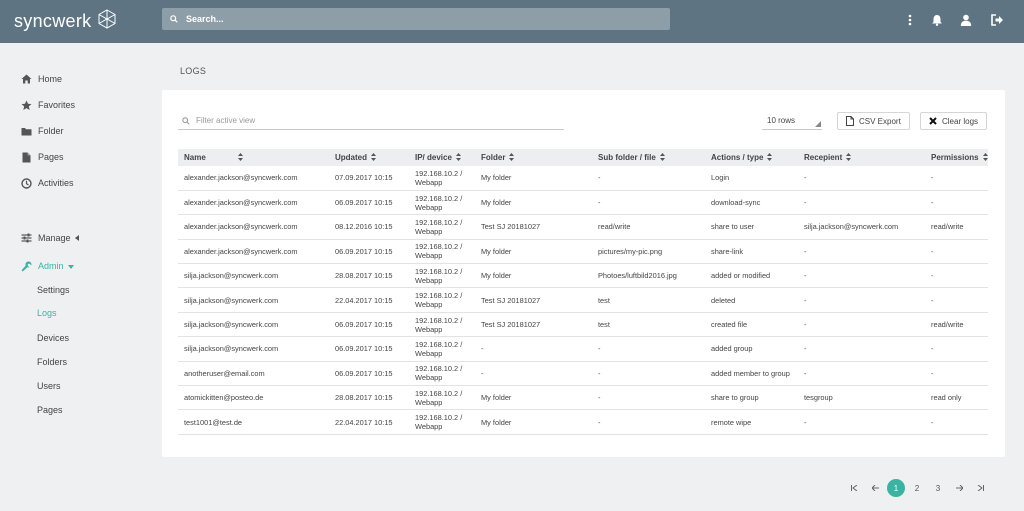  Describe the element at coordinates (533, 178) in the screenshot. I see `cell-folder: My folder` at that location.